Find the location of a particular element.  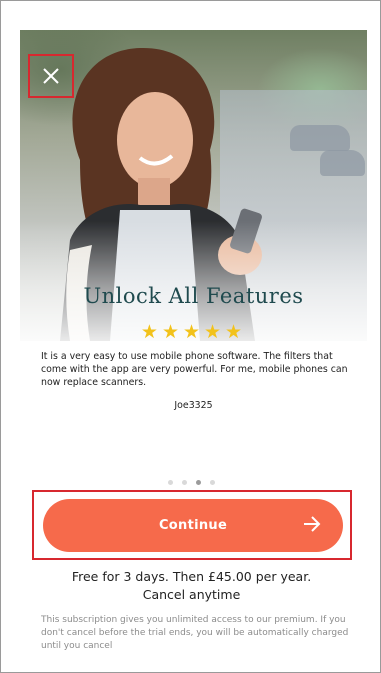

close-icon is located at coordinates (51, 76).